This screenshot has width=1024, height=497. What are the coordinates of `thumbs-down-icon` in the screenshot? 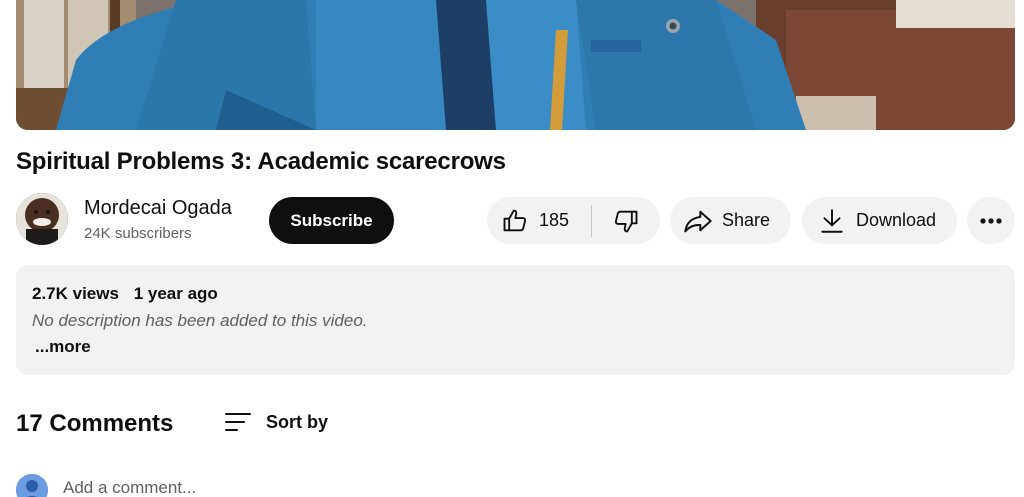 It's located at (626, 221).